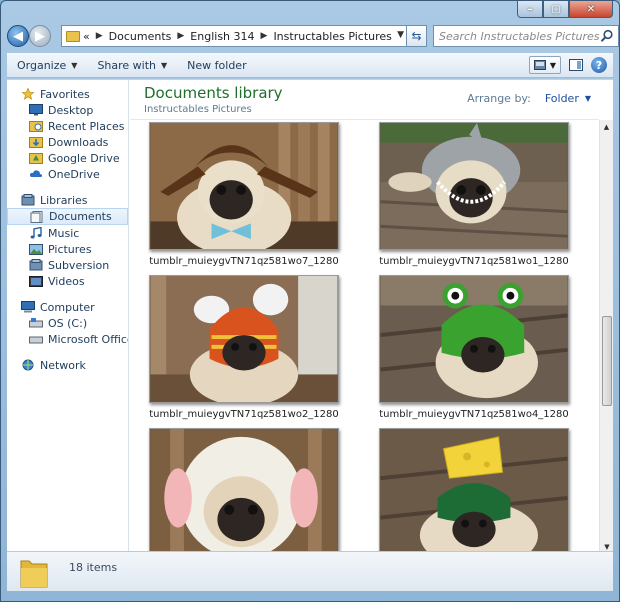 Image resolution: width=620 pixels, height=602 pixels. I want to click on file-name: tumblr_muieygvTN71qz581wo2_1280, so click(244, 414).